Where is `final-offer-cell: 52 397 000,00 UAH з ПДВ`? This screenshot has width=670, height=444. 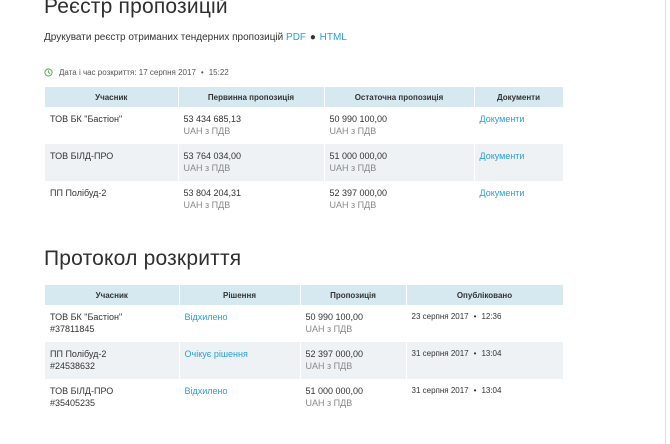 final-offer-cell: 52 397 000,00 UAH з ПДВ is located at coordinates (399, 199).